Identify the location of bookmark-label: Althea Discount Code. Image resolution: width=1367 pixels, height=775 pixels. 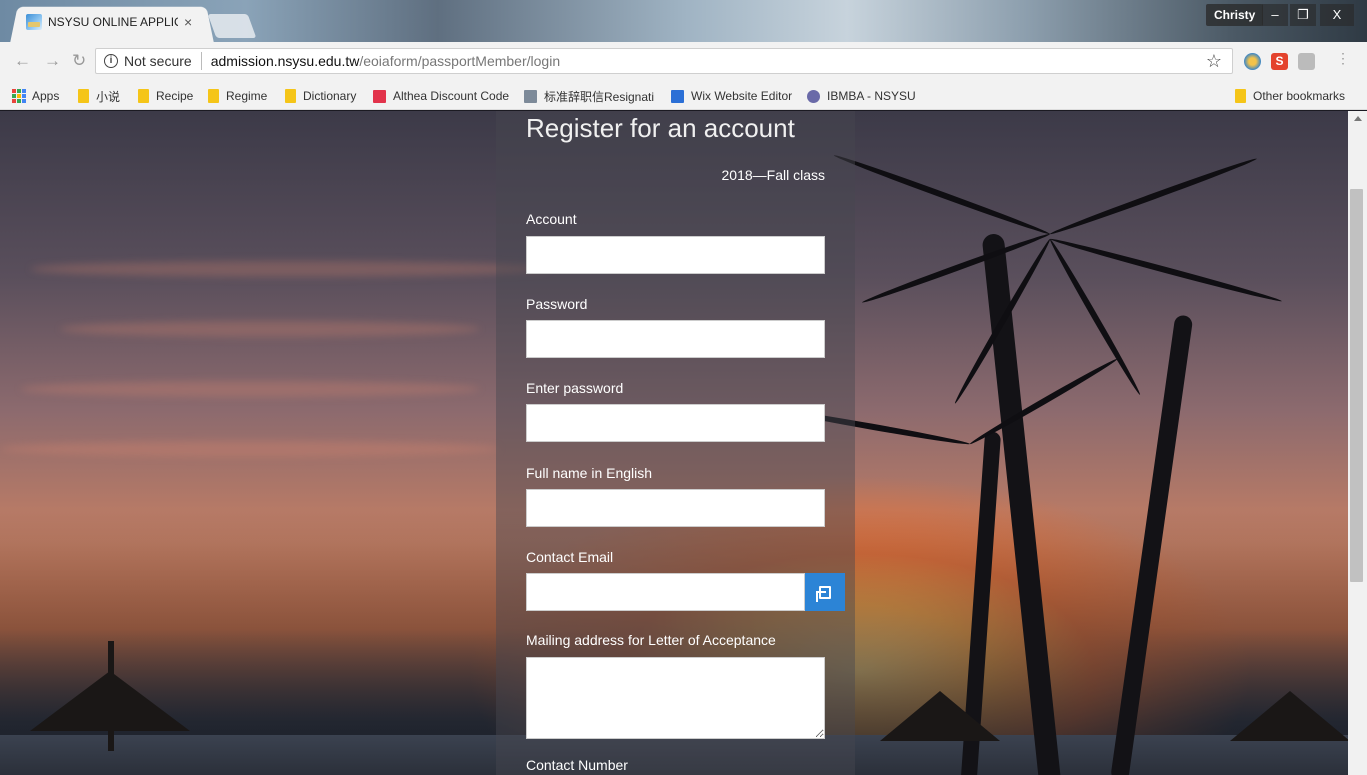
(451, 96).